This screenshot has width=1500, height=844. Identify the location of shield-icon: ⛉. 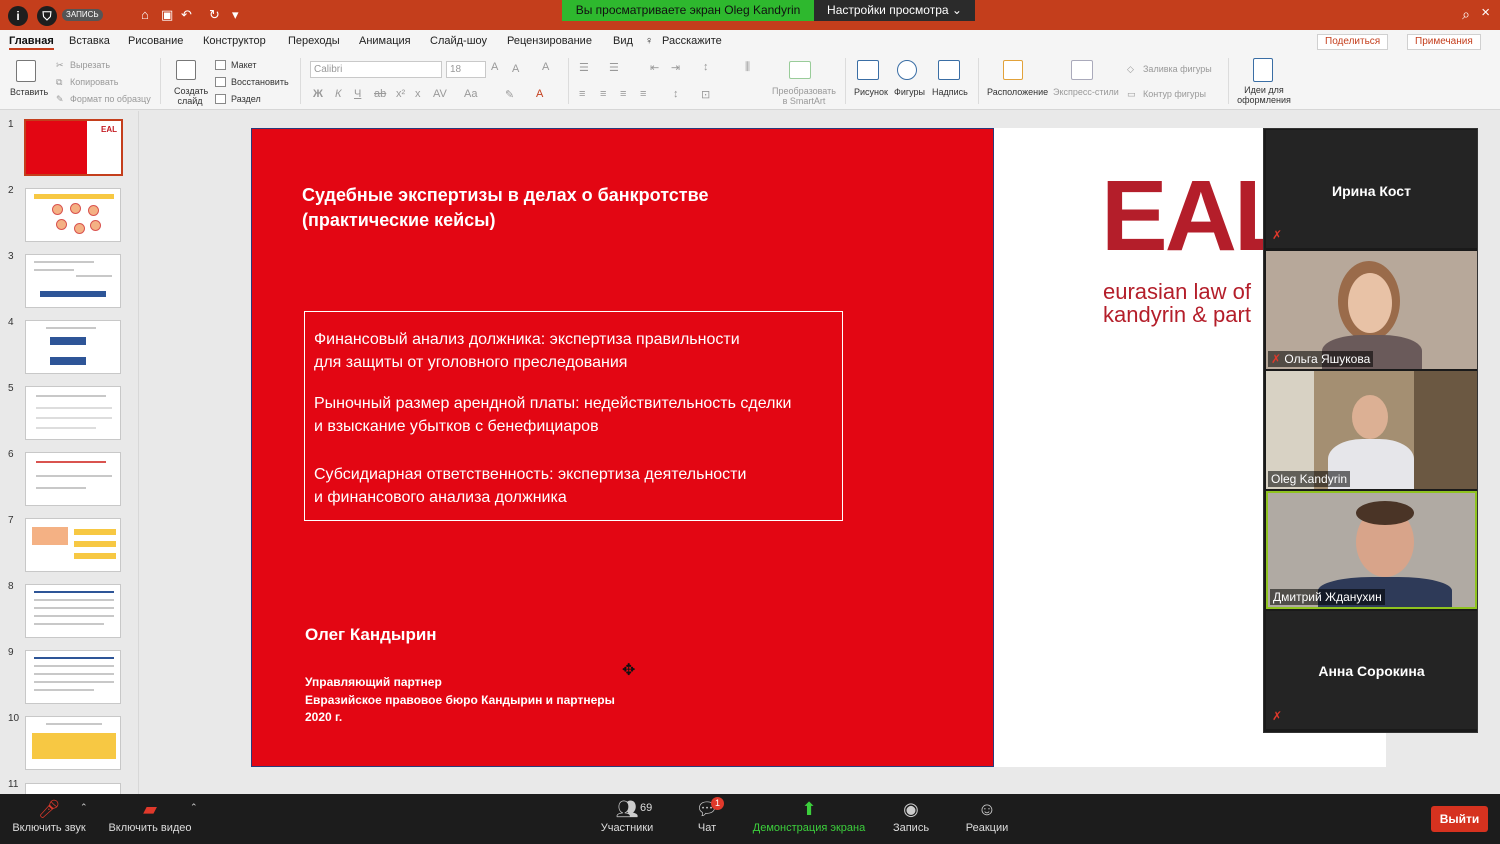
(47, 16).